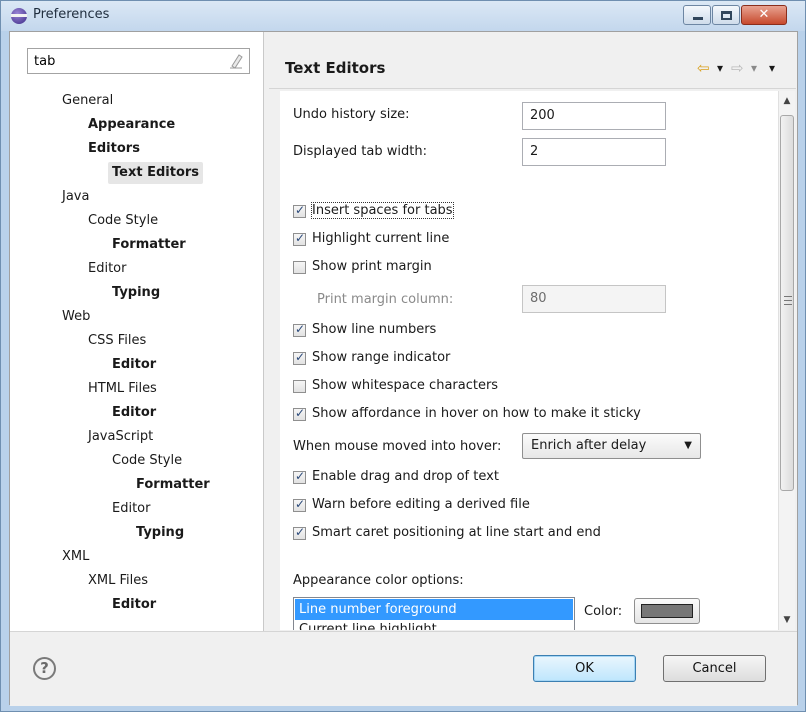  Describe the element at coordinates (698, 18) in the screenshot. I see `minimize-icon` at that location.